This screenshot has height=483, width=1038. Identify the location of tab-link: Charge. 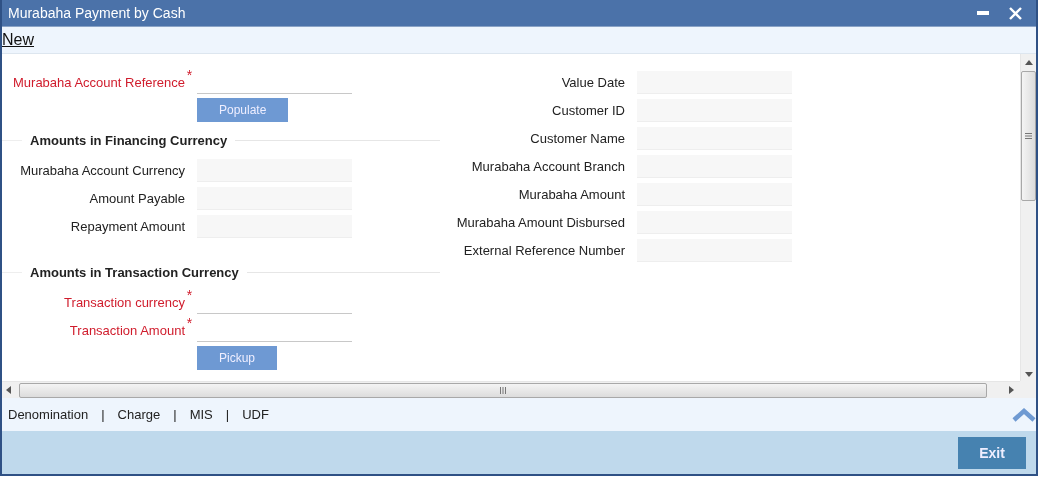
(139, 414).